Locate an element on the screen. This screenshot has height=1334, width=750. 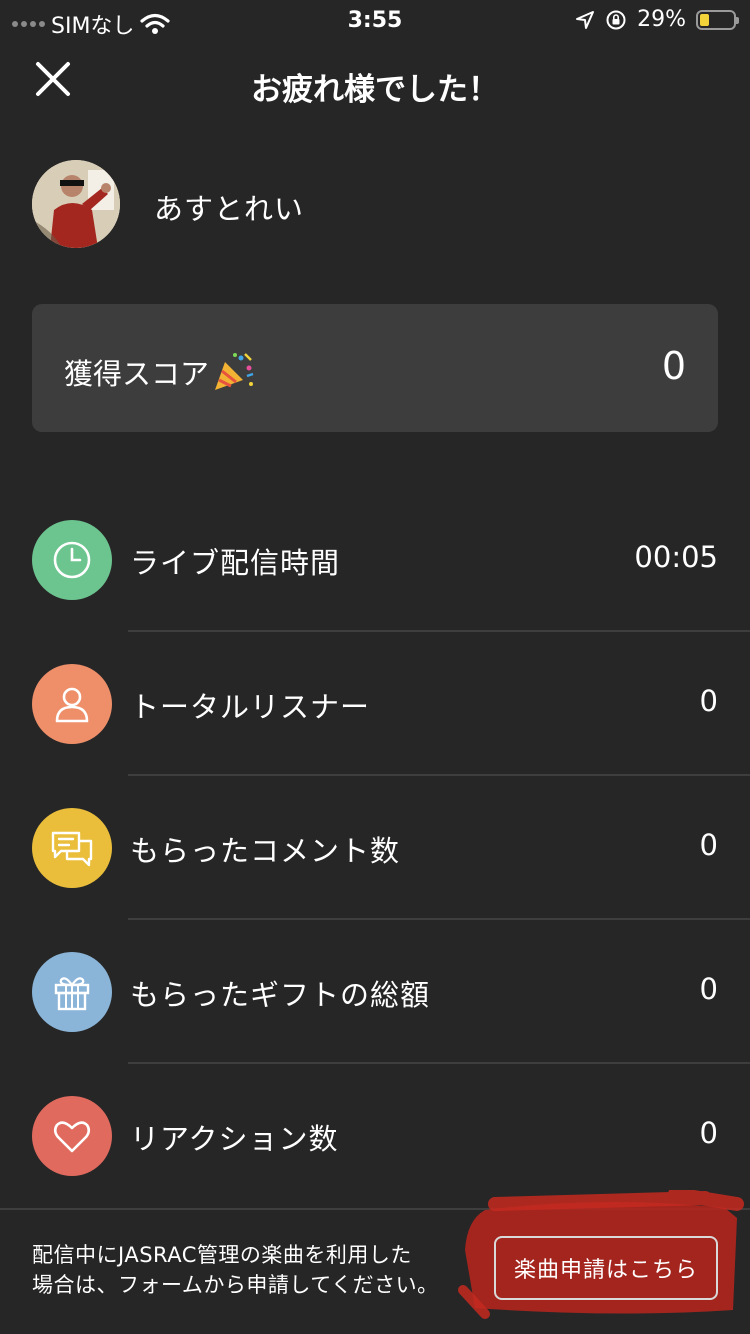
orientation-lock-icon is located at coordinates (616, 19).